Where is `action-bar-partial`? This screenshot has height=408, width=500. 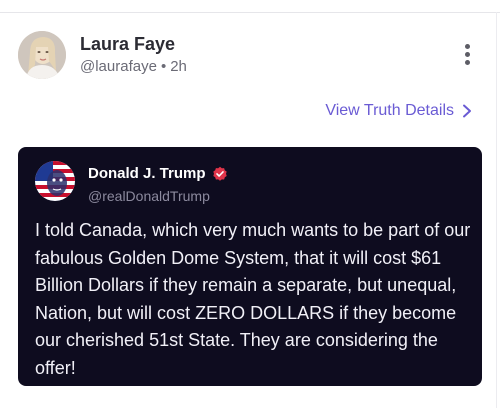
action-bar-partial is located at coordinates (250, 404).